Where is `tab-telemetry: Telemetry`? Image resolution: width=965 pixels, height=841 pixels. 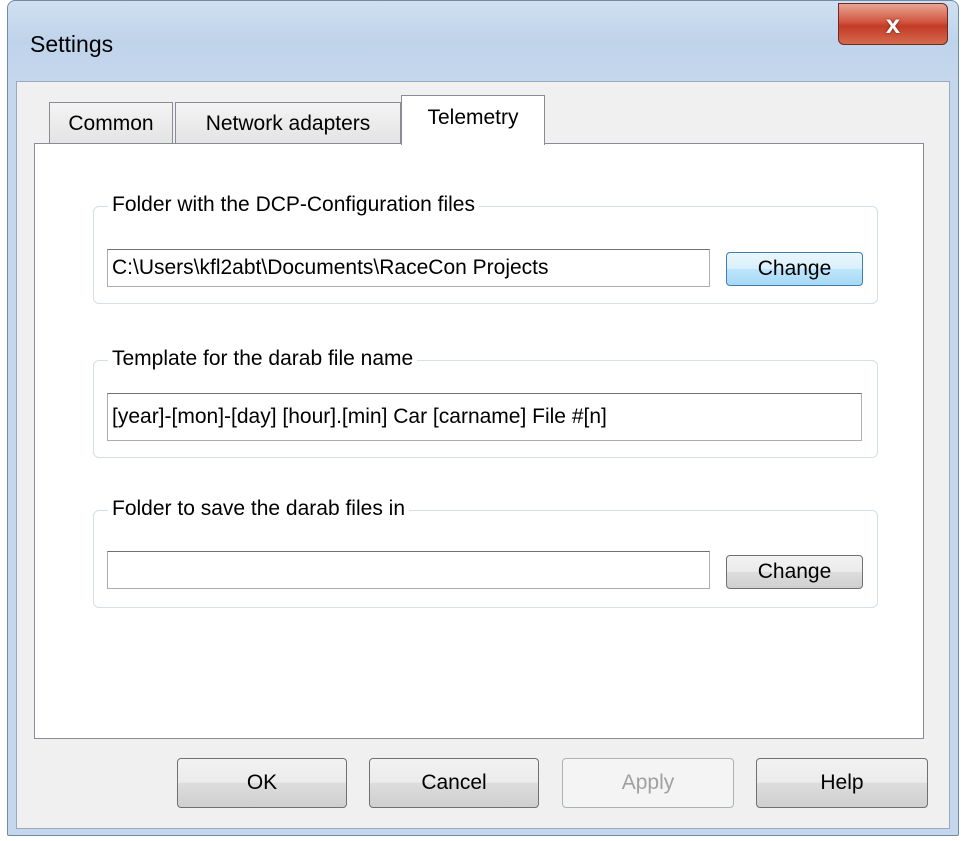
tab-telemetry: Telemetry is located at coordinates (473, 120).